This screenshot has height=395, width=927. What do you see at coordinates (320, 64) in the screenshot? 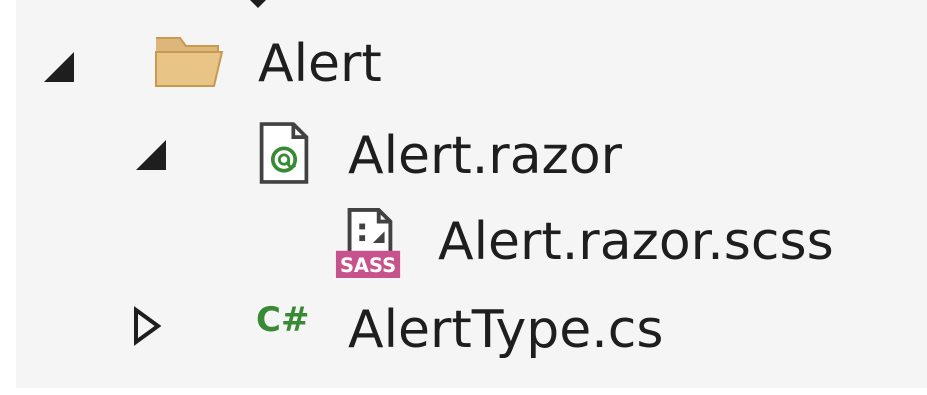
I see `tree-item-label: Alert` at bounding box center [320, 64].